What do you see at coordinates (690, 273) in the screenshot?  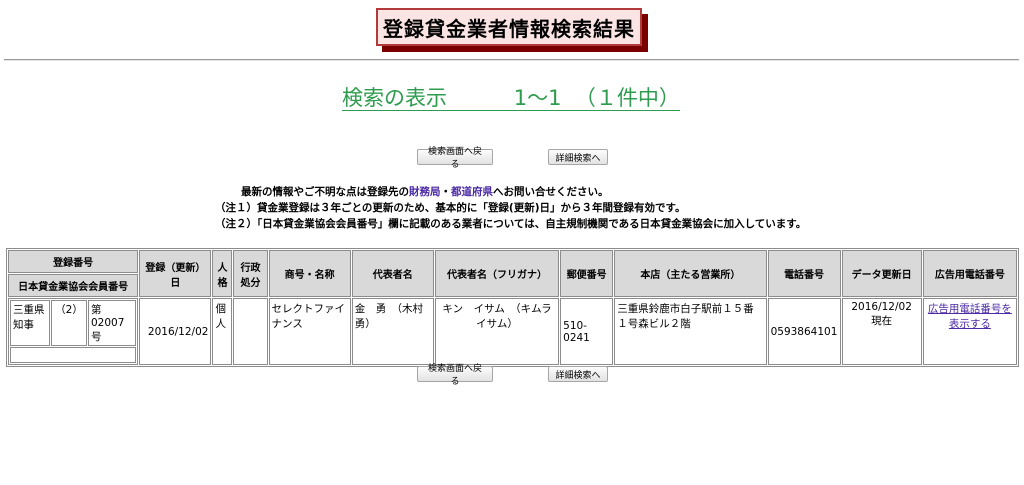 I see `header-head-office: 本店（主たる営業所）` at bounding box center [690, 273].